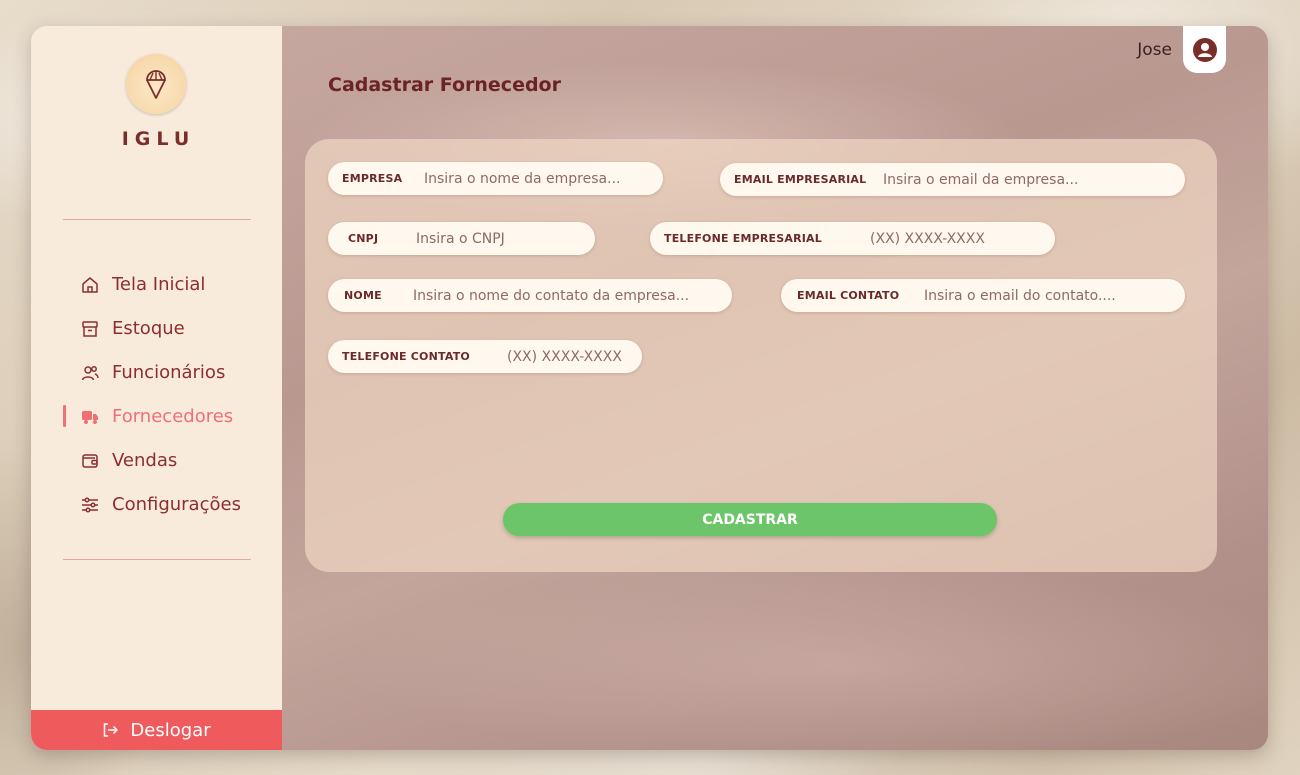  I want to click on sidebar-item-label: Funcionários, so click(169, 372).